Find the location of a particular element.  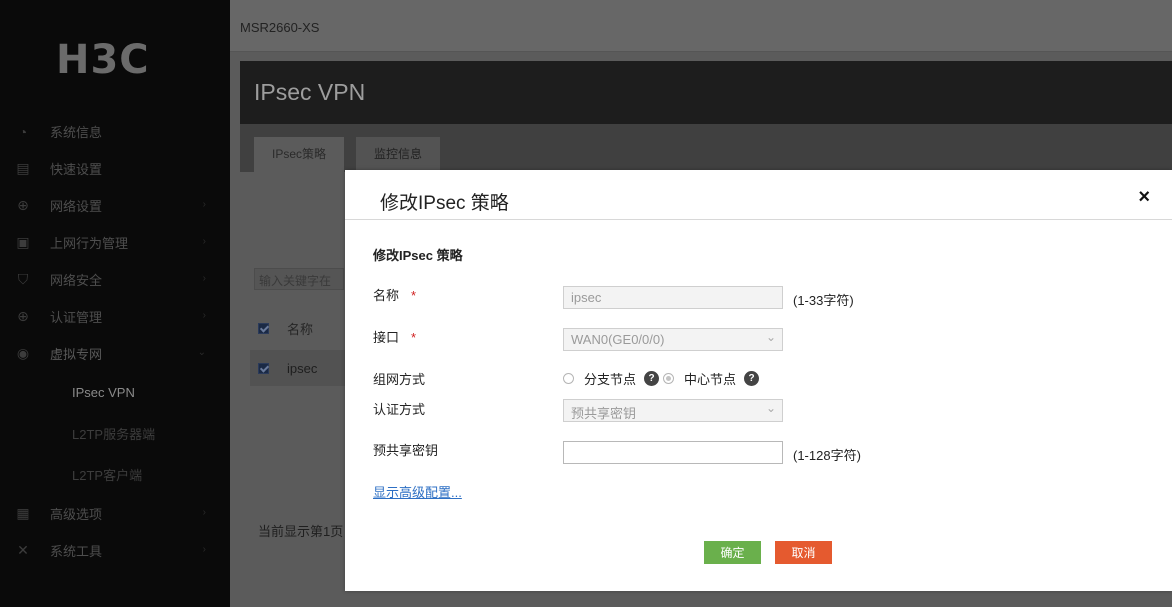

center-node-radio is located at coordinates (669, 378).